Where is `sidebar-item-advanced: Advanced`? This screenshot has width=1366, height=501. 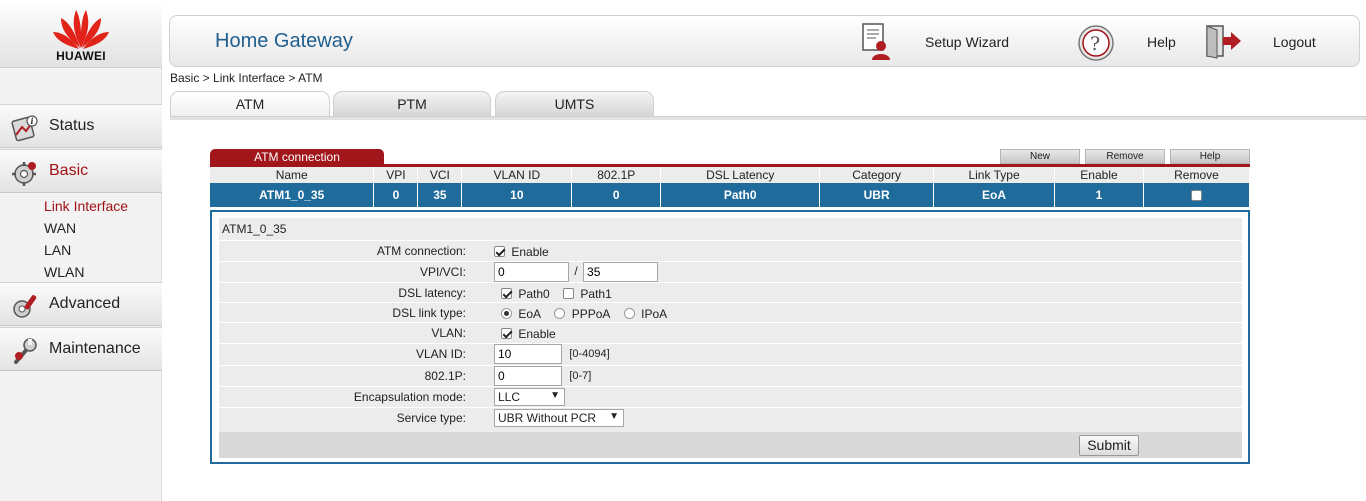 sidebar-item-advanced: Advanced is located at coordinates (81, 304).